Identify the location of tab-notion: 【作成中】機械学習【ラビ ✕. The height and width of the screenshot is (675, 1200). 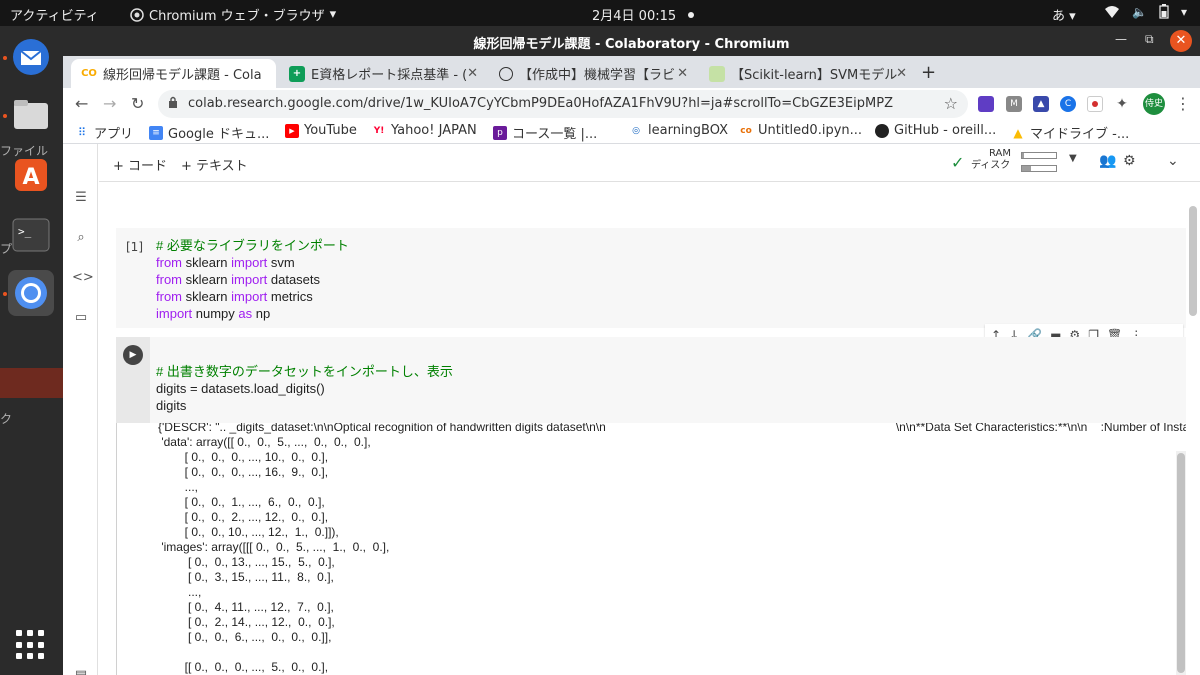
(591, 73).